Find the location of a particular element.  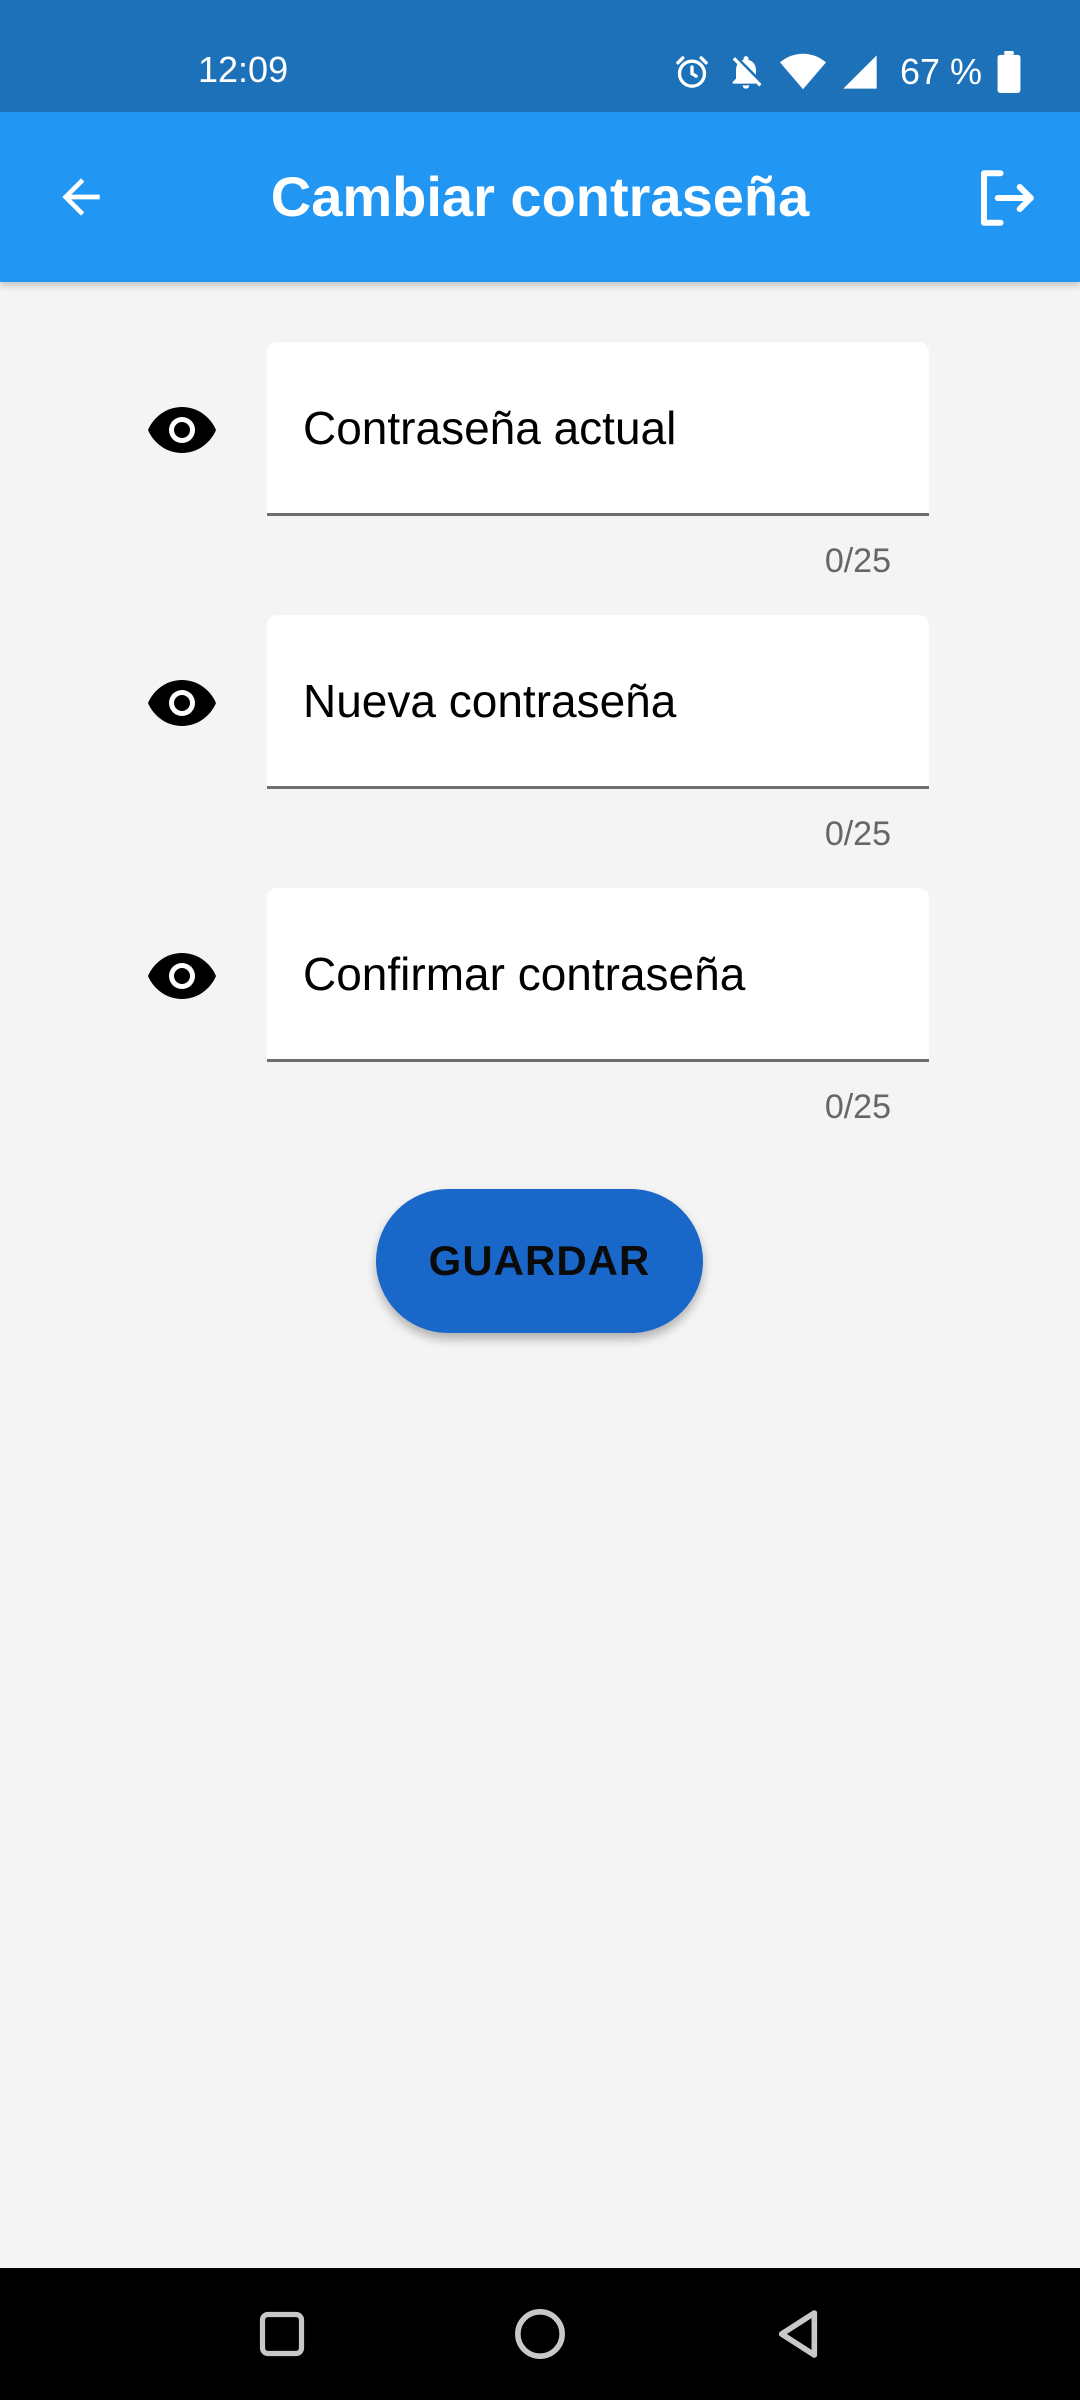

notifications-off-icon is located at coordinates (746, 72).